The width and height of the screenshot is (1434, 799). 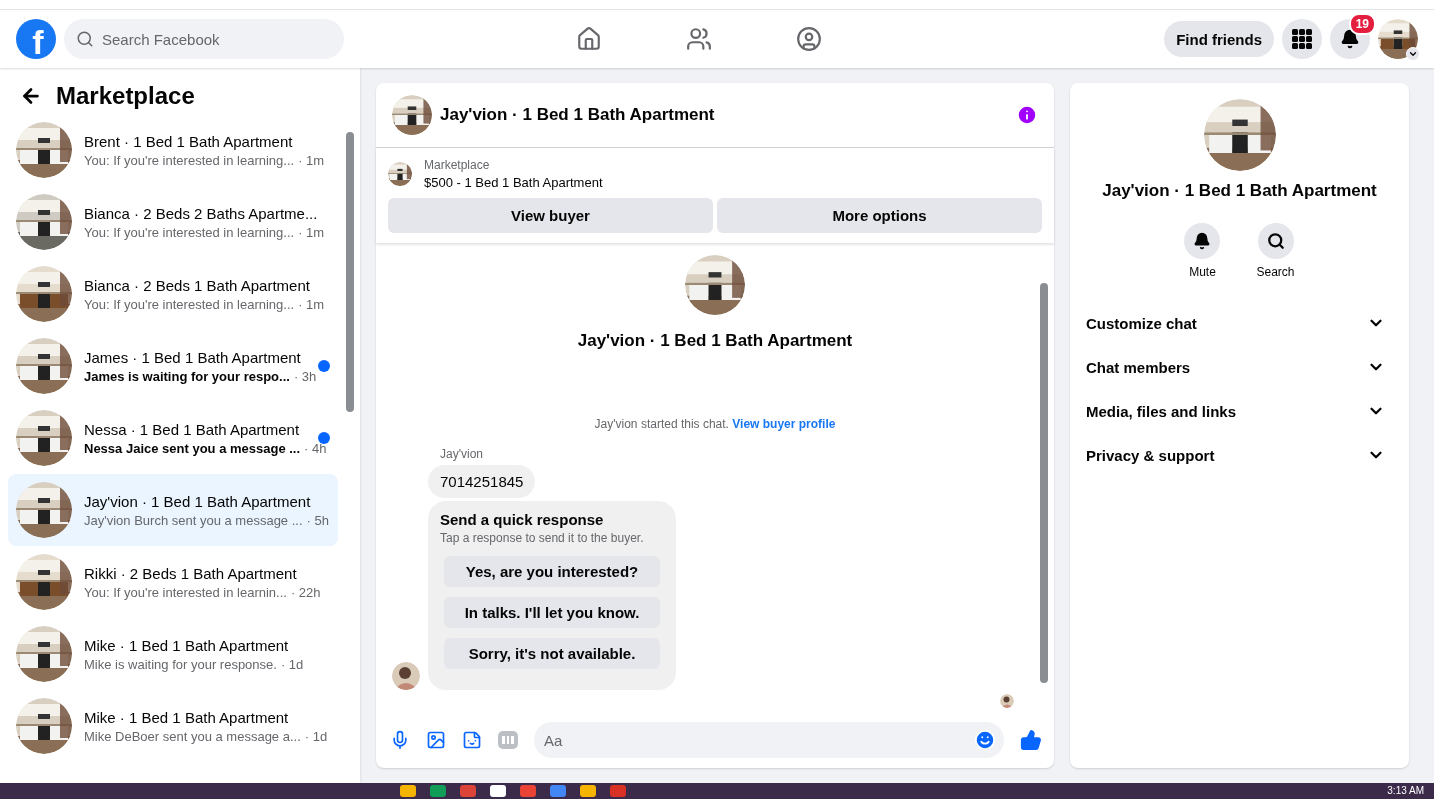 I want to click on chat-title: Nessa · 1 Bed 1 Bath Apartment, so click(x=192, y=429).